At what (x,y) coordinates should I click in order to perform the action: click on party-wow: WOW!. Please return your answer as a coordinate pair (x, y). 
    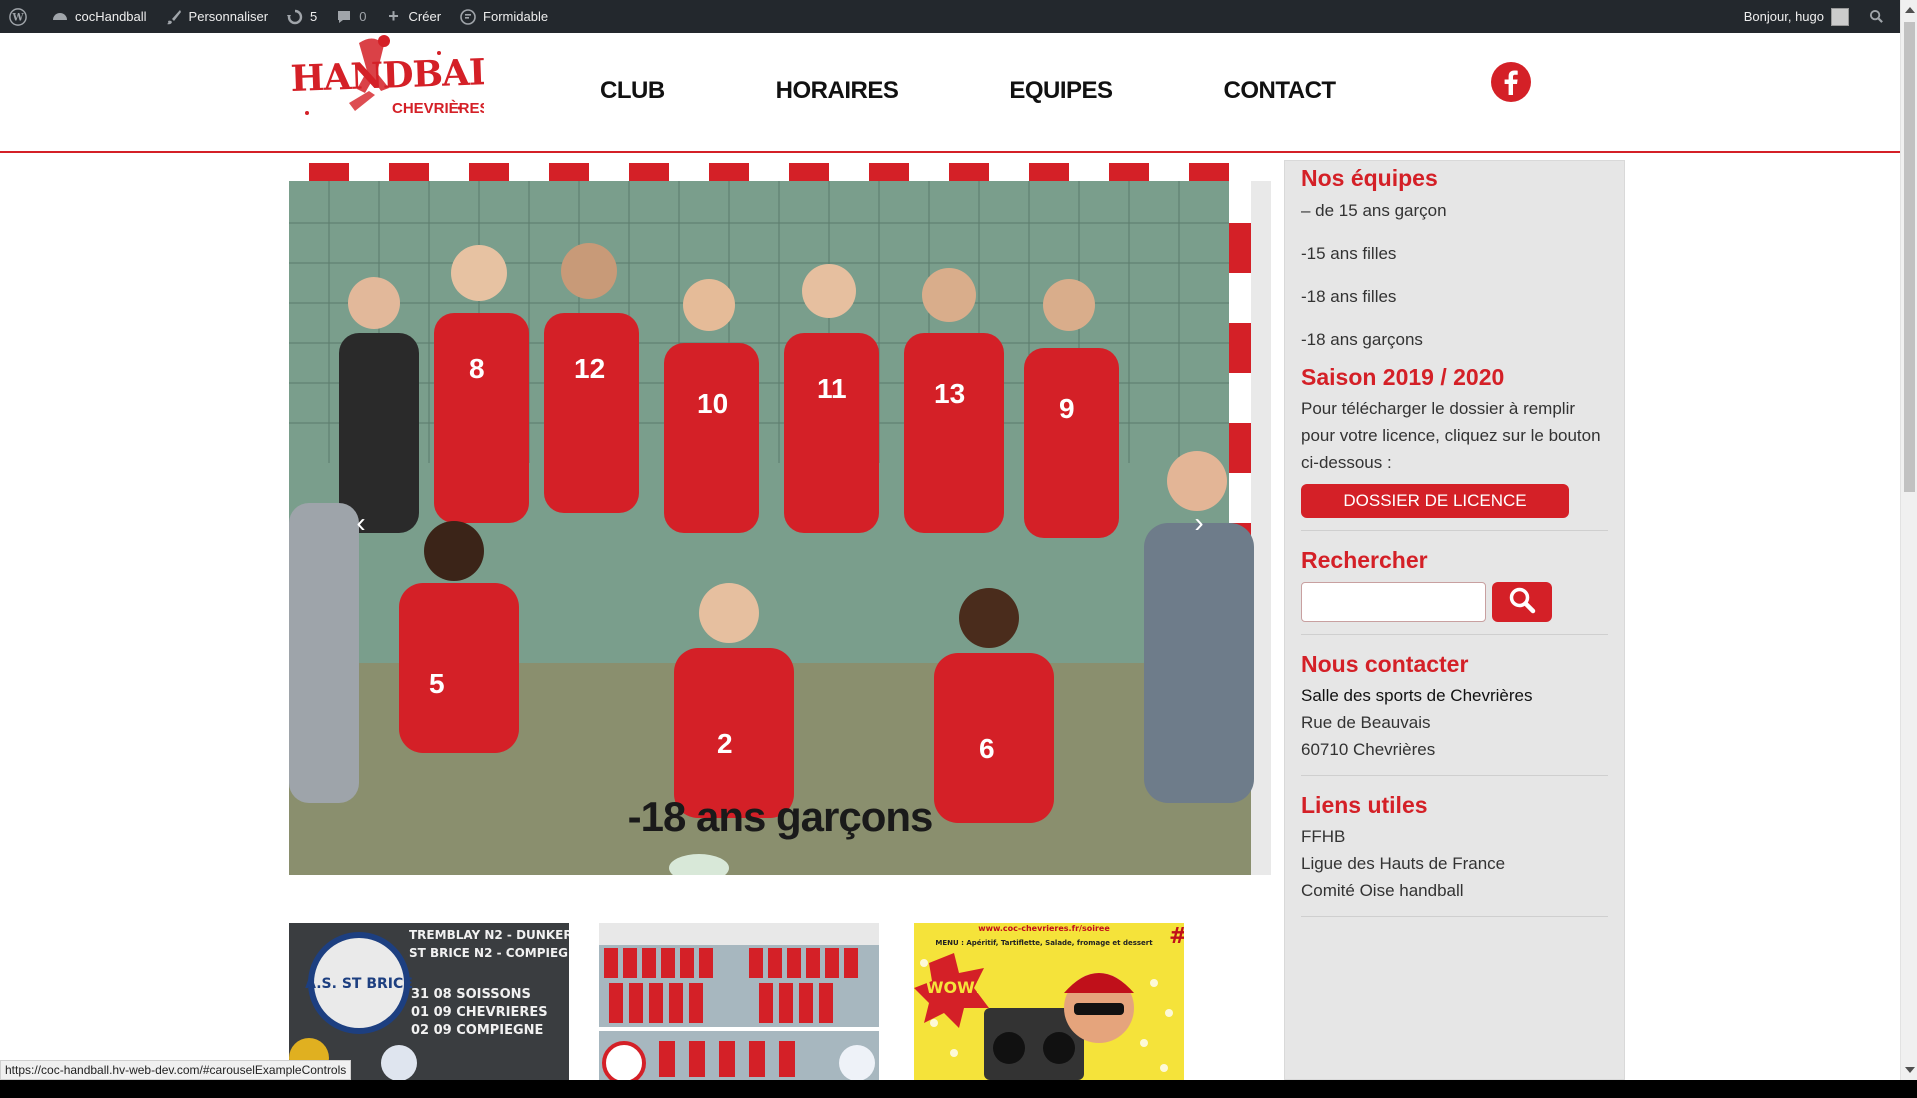
    Looking at the image, I should click on (954, 987).